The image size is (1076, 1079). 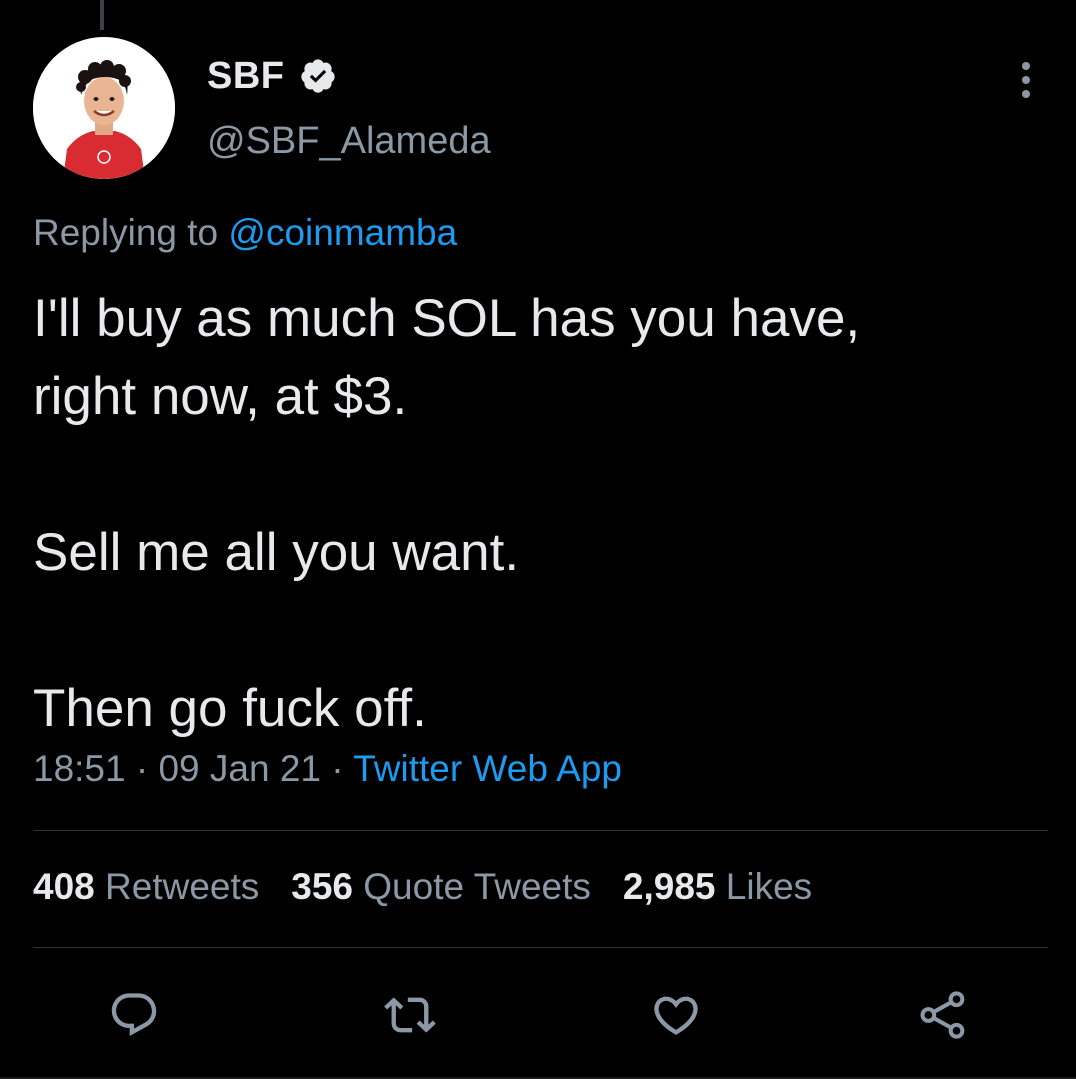 I want to click on tweet-meta: 18:51 · 09 Jan 21 · Twitter Web App, so click(x=327, y=769).